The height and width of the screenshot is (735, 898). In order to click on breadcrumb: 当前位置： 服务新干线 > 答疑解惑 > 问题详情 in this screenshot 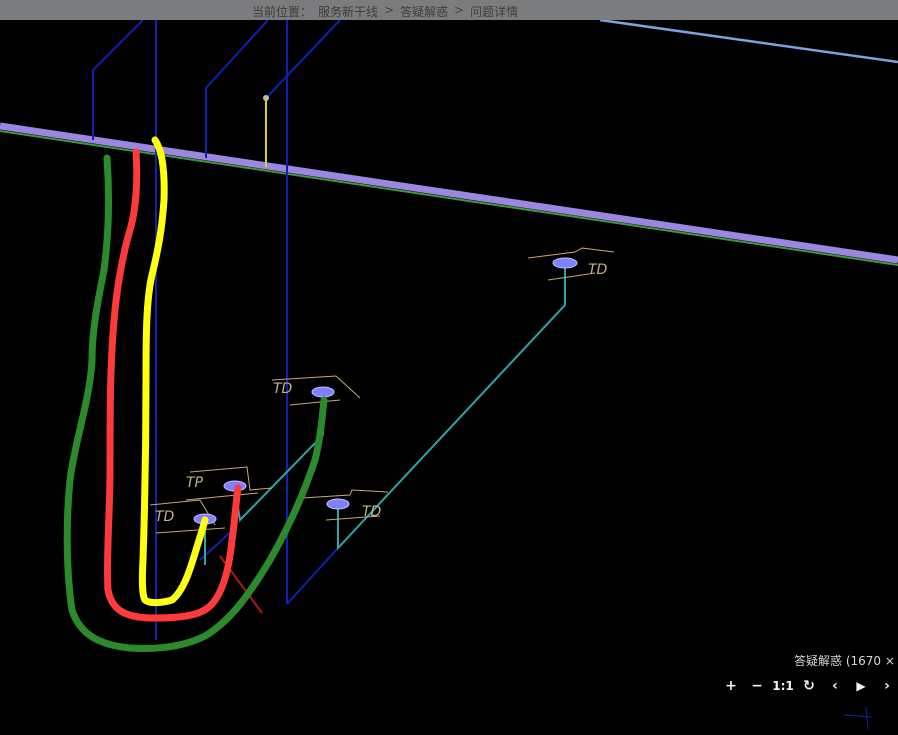, I will do `click(385, 11)`.